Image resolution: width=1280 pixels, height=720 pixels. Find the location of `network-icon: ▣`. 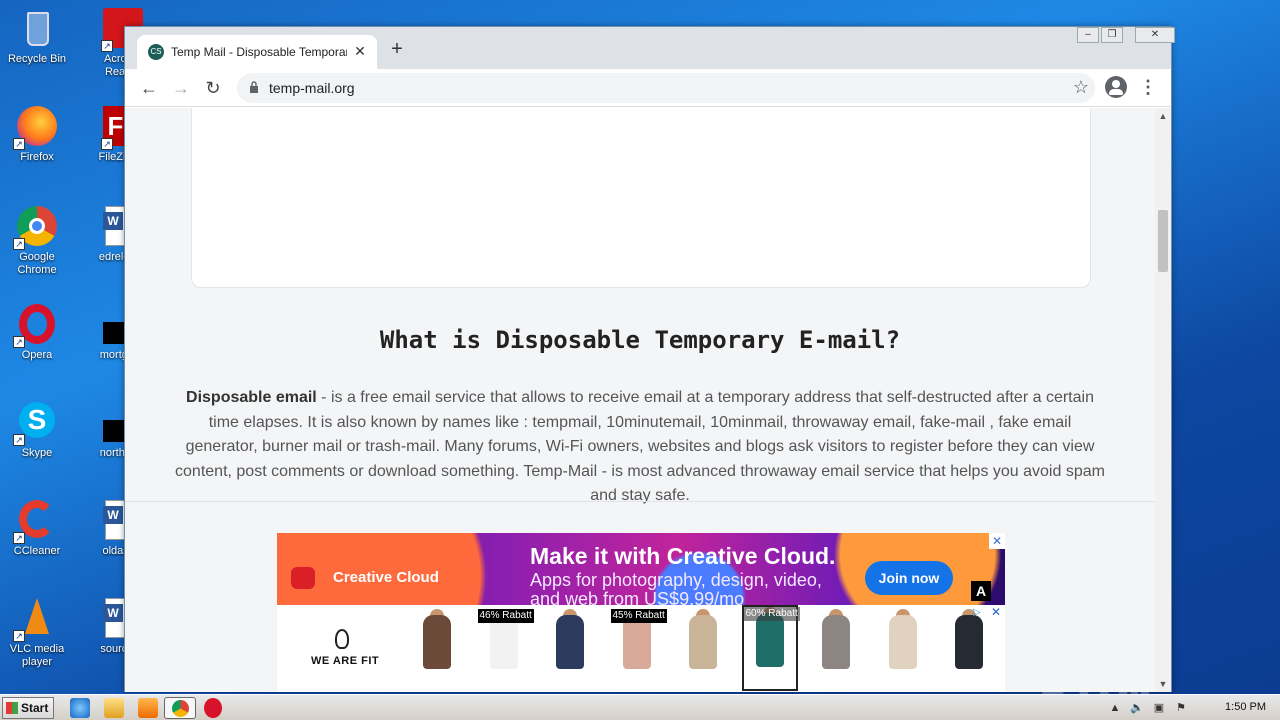

network-icon: ▣ is located at coordinates (1159, 708).